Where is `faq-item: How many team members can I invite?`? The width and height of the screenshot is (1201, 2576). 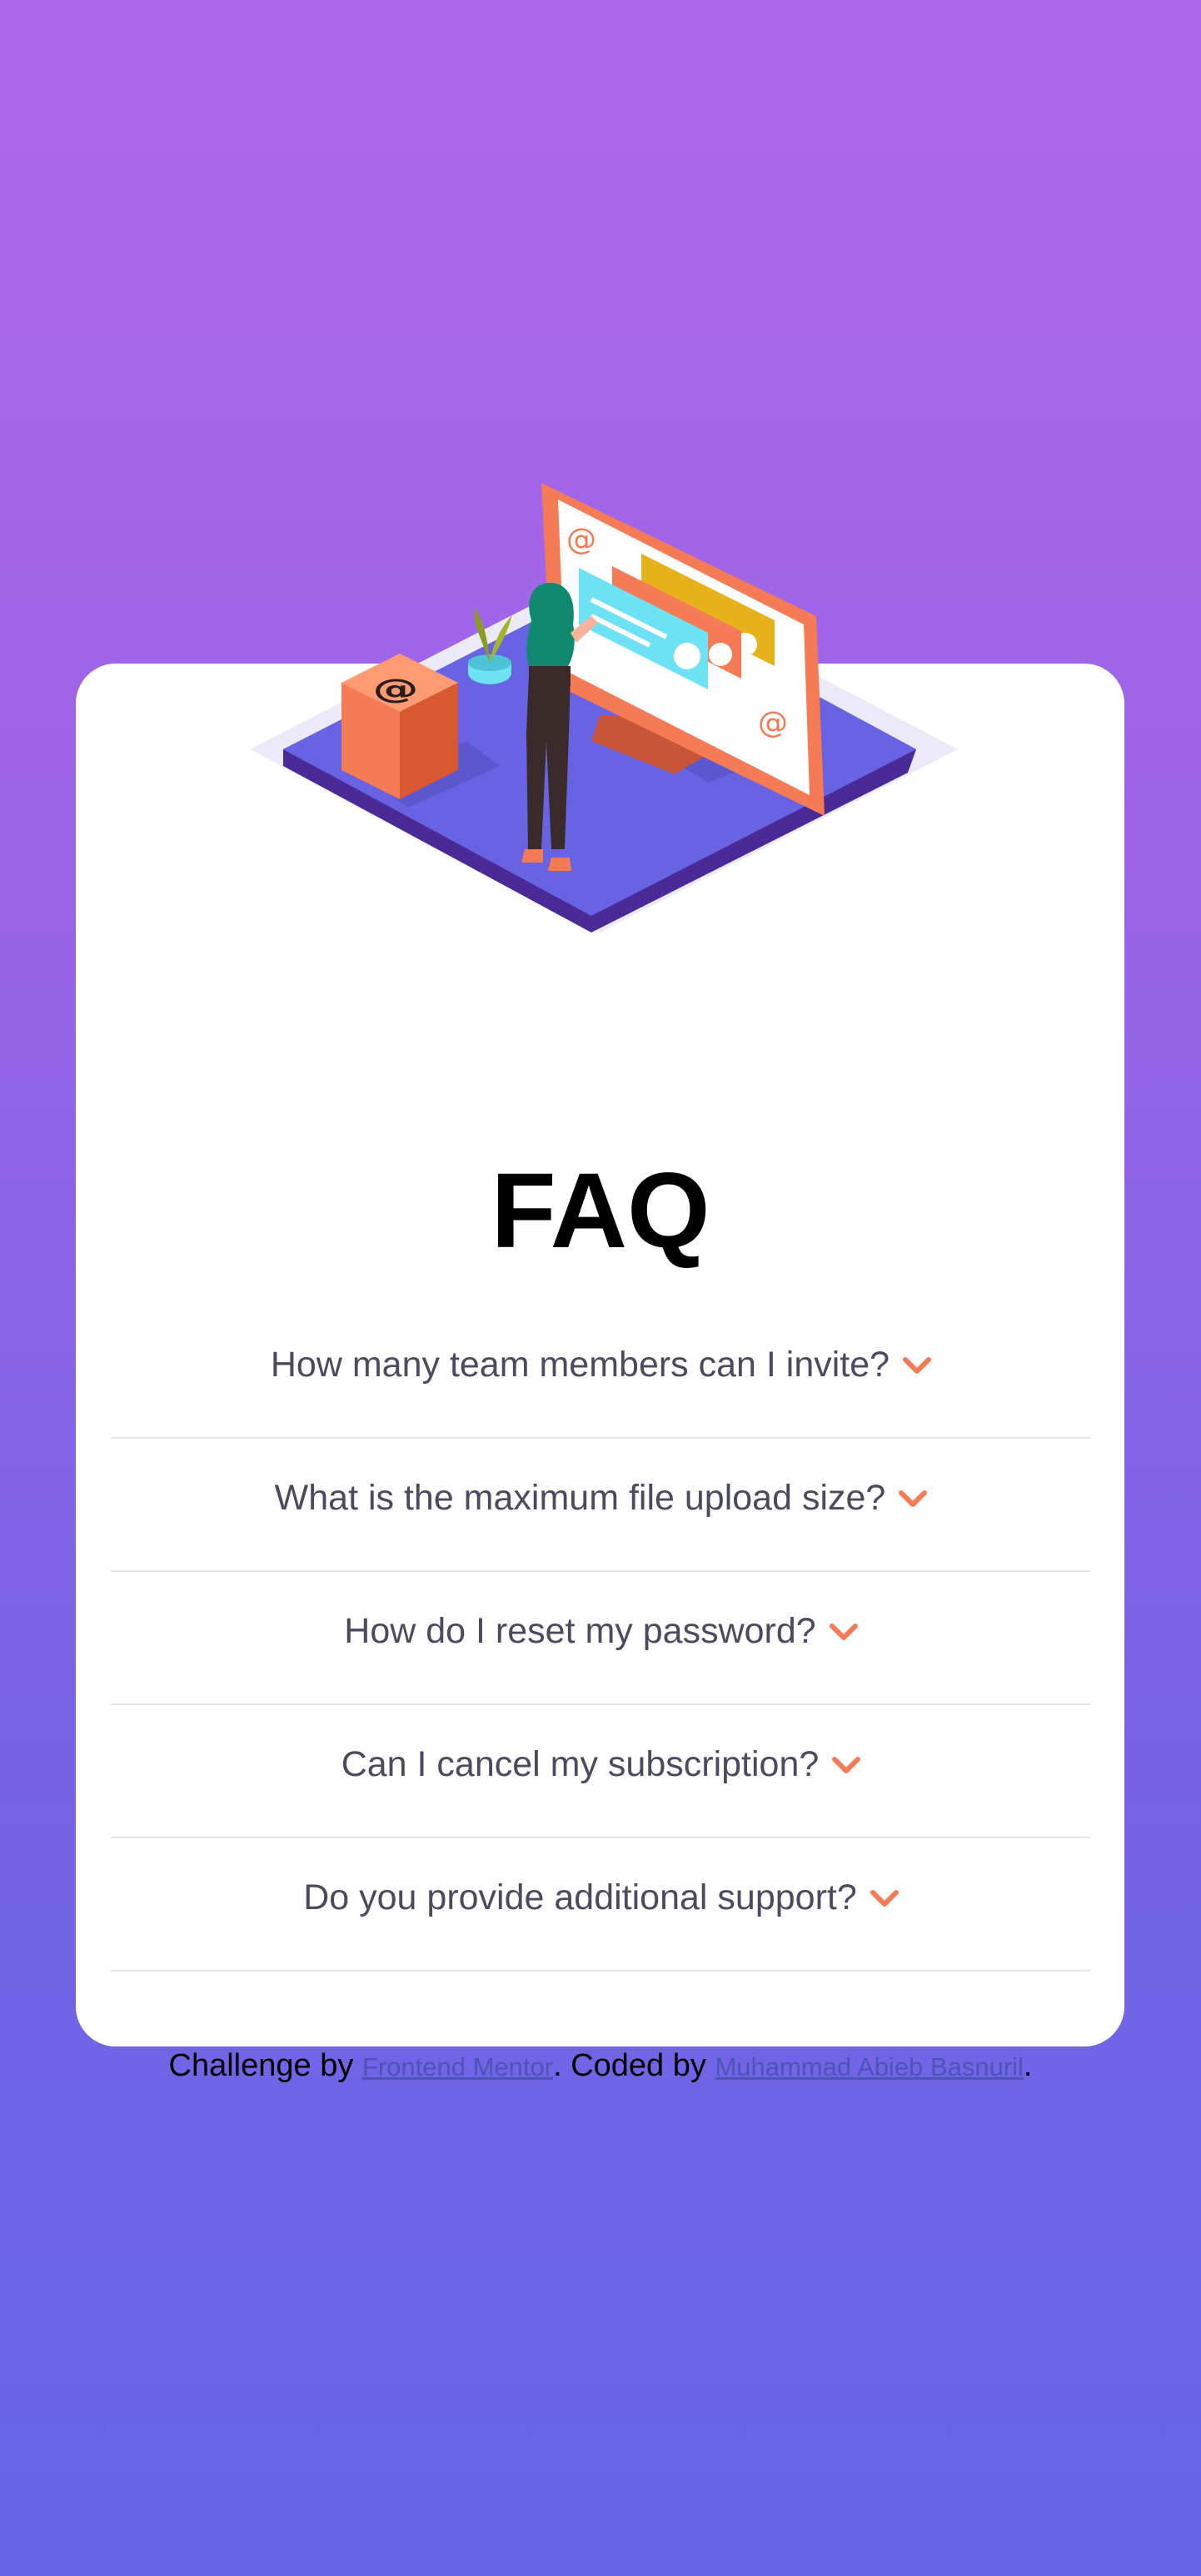
faq-item: How many team members can I invite? is located at coordinates (601, 1372).